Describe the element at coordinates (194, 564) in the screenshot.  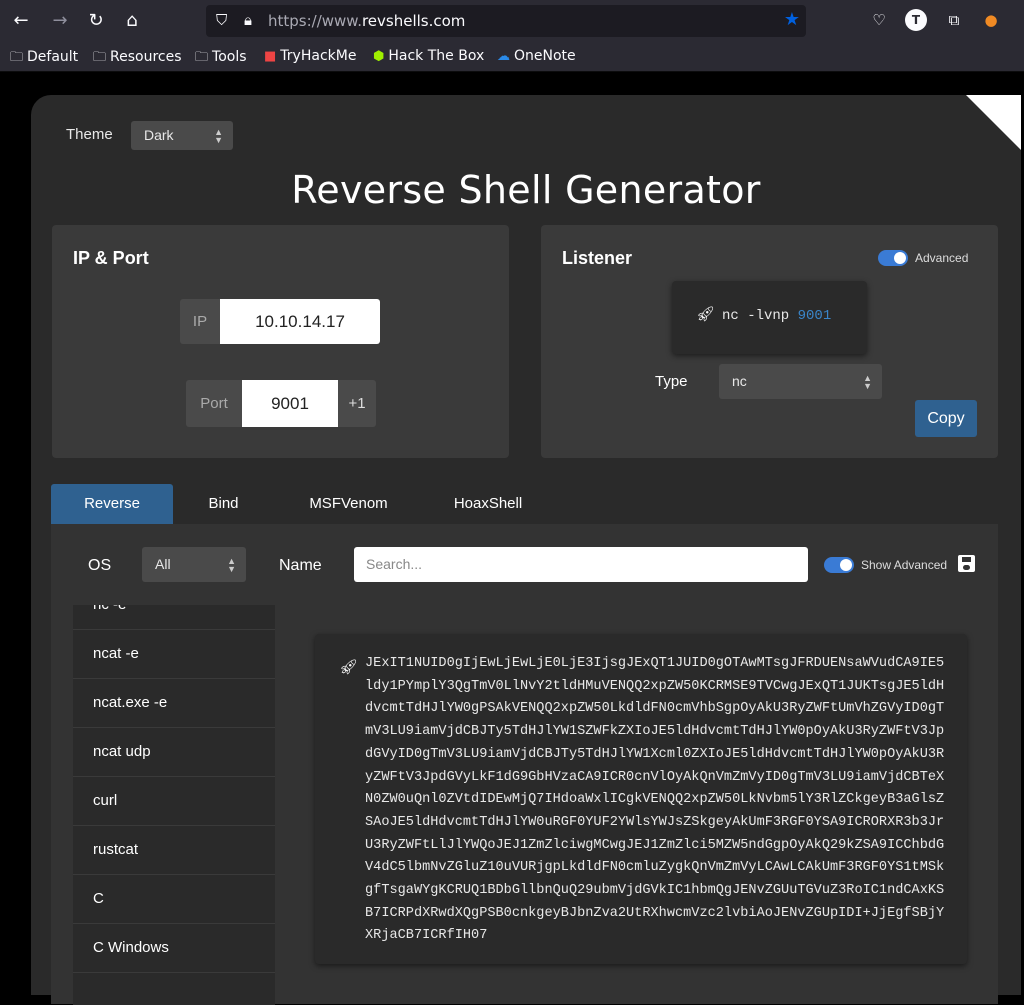
I see `os-select: All ▲ ▼` at that location.